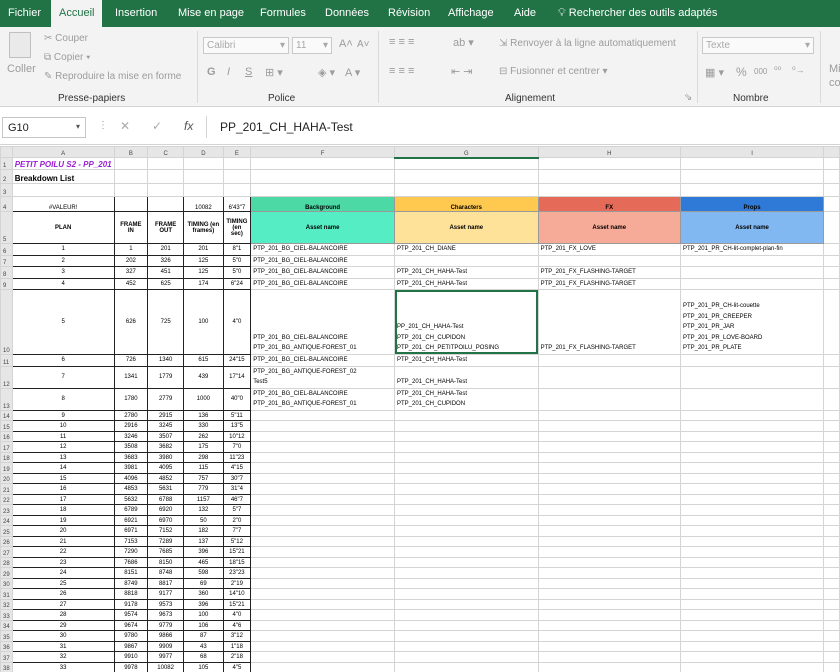 The image size is (840, 672). Describe the element at coordinates (363, 44) in the screenshot. I see `decrease-font-icon: A˅` at that location.